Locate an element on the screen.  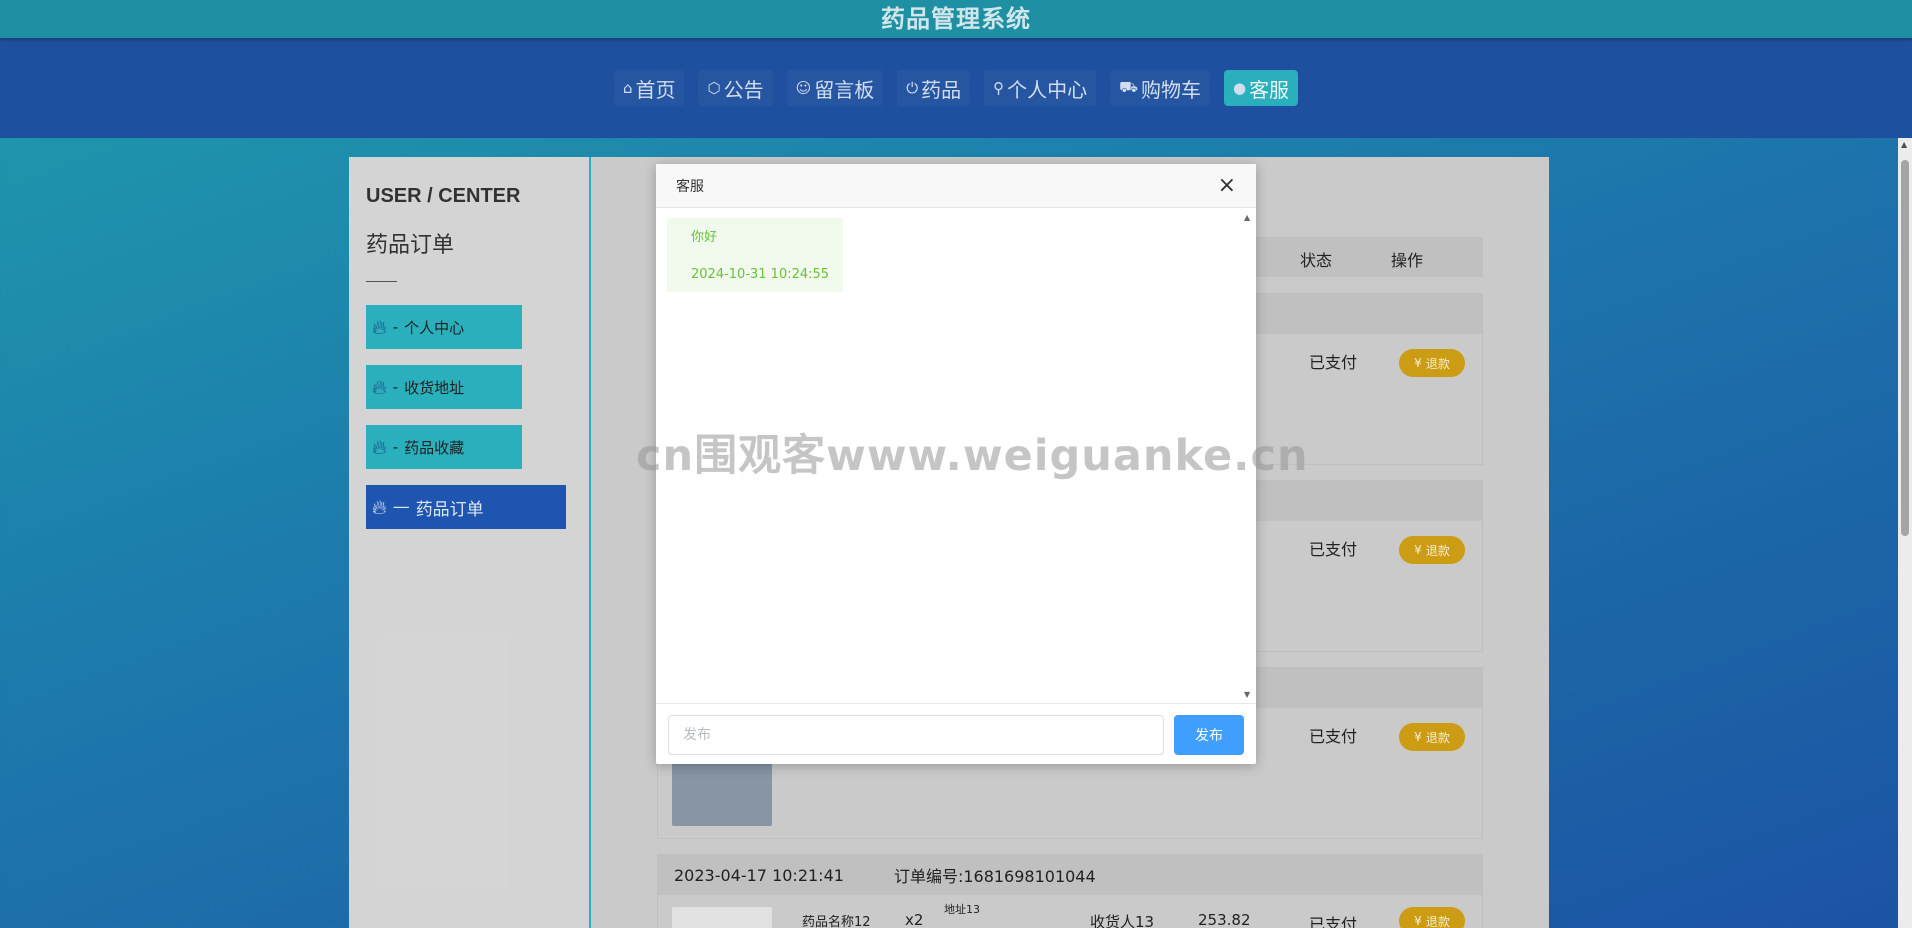
chat-input is located at coordinates (916, 735).